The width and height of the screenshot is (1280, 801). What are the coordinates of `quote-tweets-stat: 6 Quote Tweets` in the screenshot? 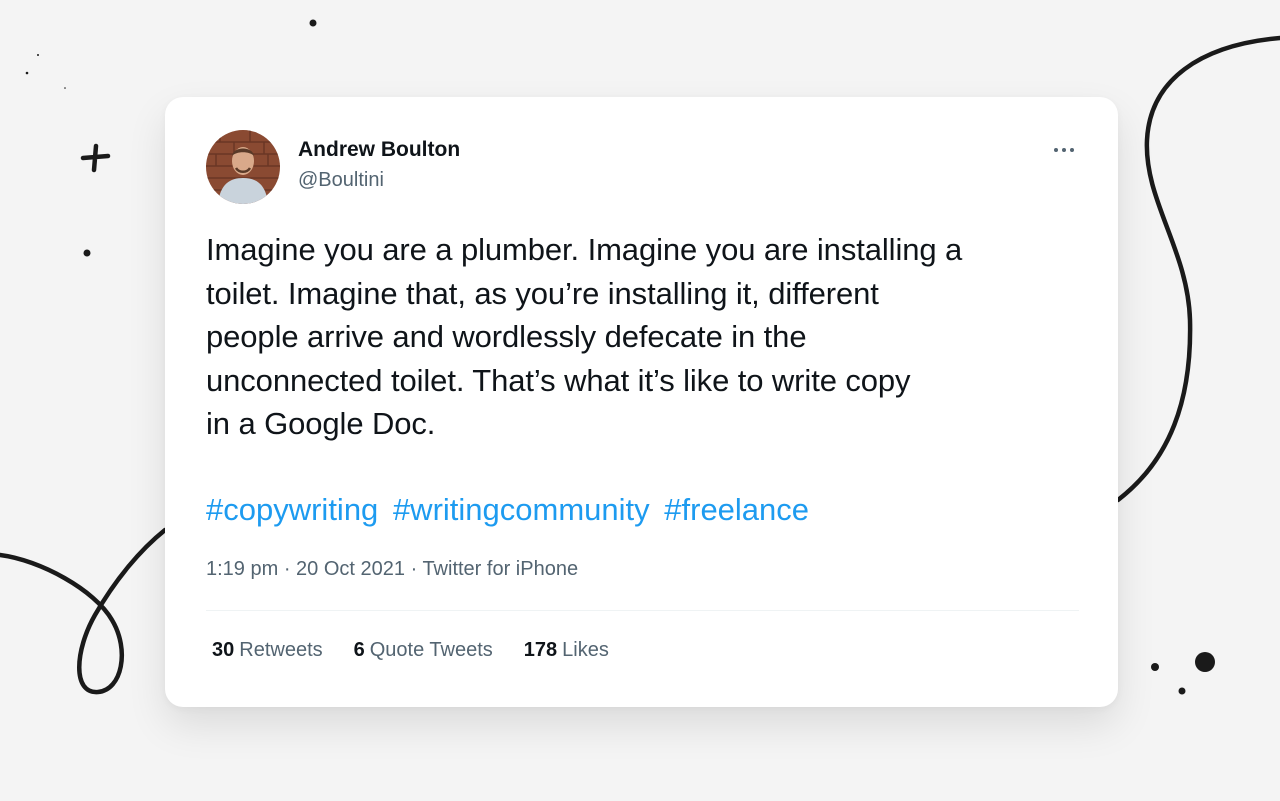 It's located at (423, 650).